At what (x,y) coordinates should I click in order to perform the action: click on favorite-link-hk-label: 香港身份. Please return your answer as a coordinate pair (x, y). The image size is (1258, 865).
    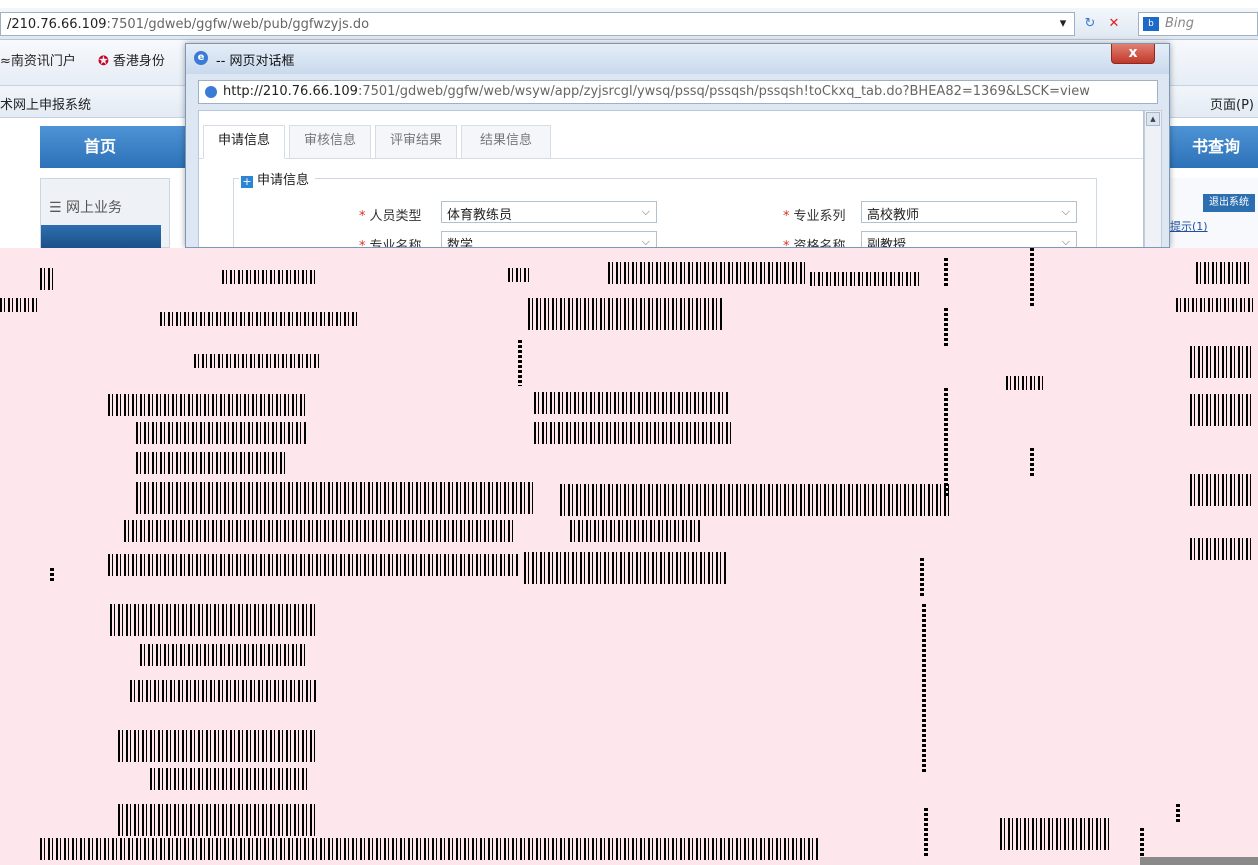
    Looking at the image, I should click on (138, 61).